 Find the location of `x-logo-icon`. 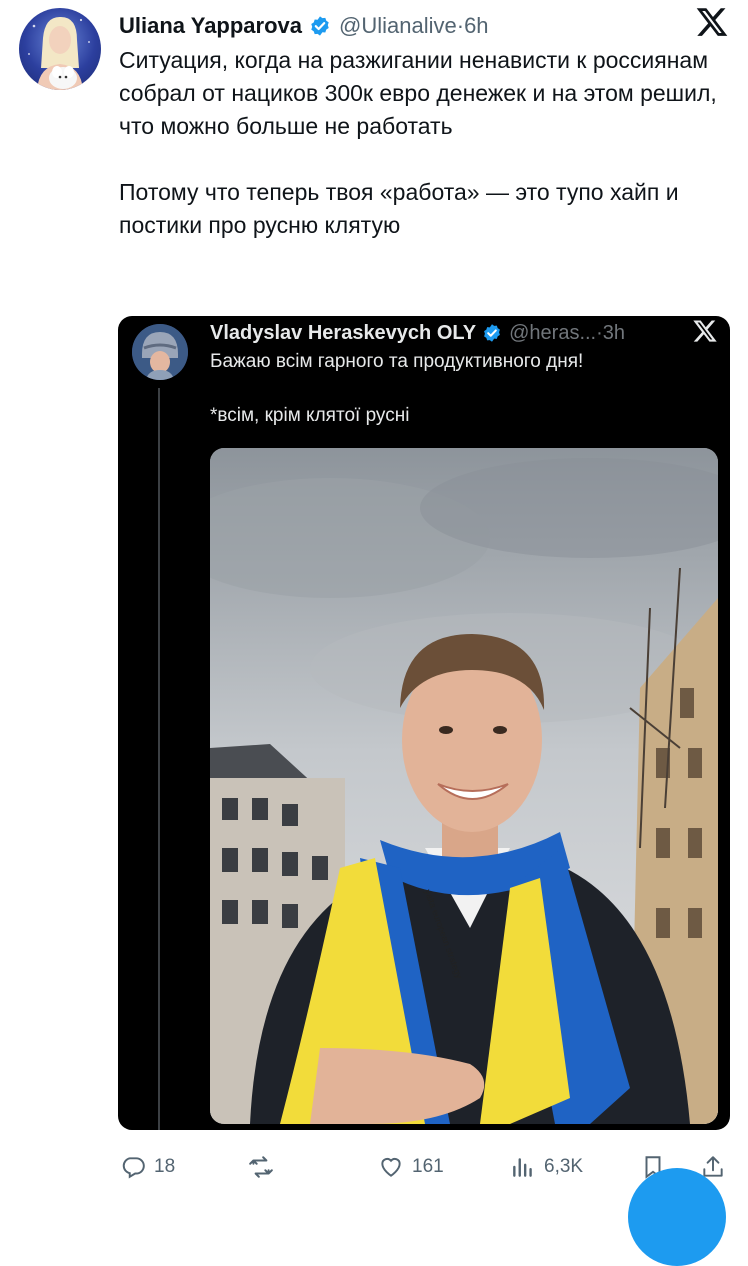

x-logo-icon is located at coordinates (712, 22).